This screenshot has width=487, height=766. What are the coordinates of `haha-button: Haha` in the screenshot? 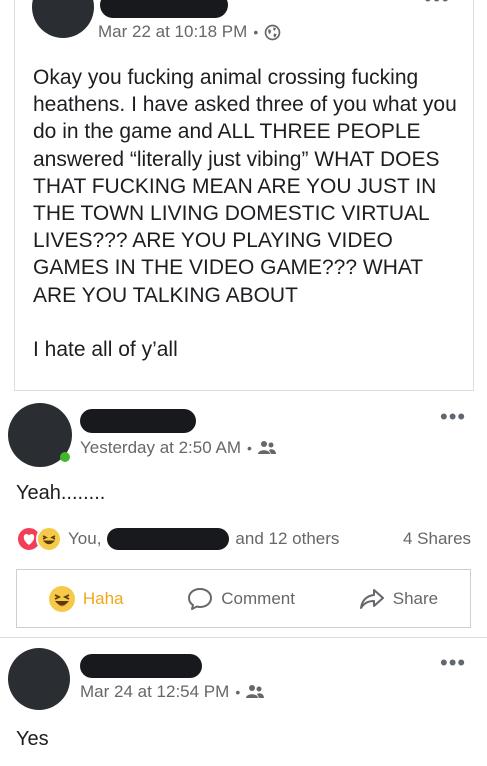 It's located at (86, 598).